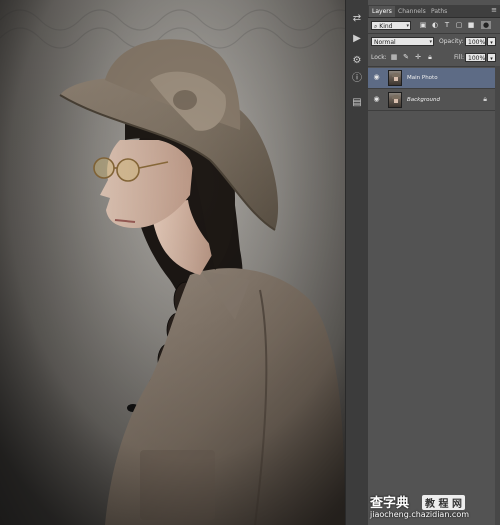 This screenshot has height=525, width=500. I want to click on lock-label: Lock:, so click(379, 57).